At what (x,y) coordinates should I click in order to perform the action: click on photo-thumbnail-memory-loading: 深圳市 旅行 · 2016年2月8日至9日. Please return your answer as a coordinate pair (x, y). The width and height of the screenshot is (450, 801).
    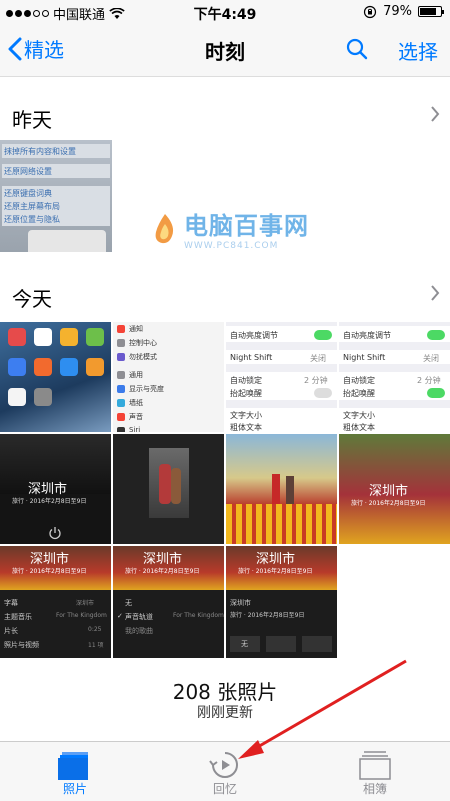
    Looking at the image, I should click on (55, 489).